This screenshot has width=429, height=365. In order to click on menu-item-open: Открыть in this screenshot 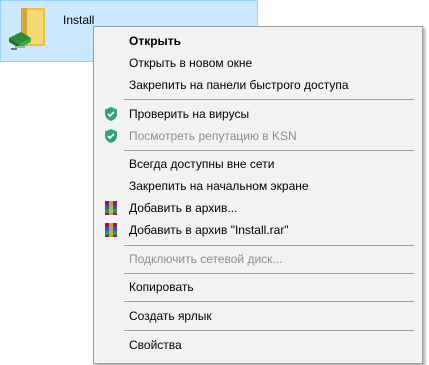, I will do `click(258, 41)`.